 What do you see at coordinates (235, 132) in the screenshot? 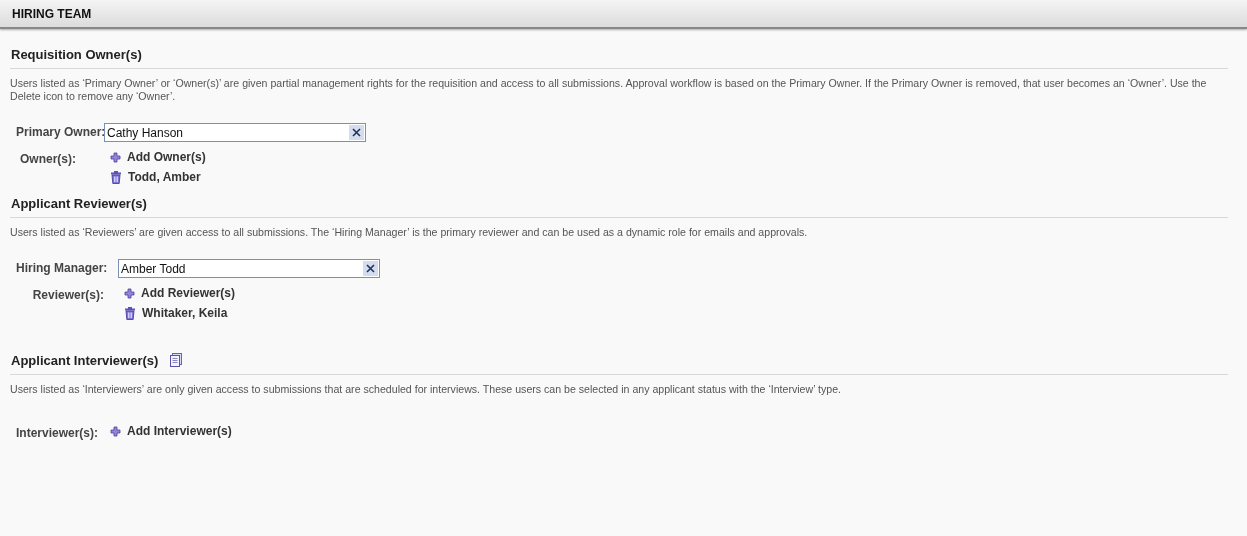
I see `user-input-field: Cathy Hanson` at bounding box center [235, 132].